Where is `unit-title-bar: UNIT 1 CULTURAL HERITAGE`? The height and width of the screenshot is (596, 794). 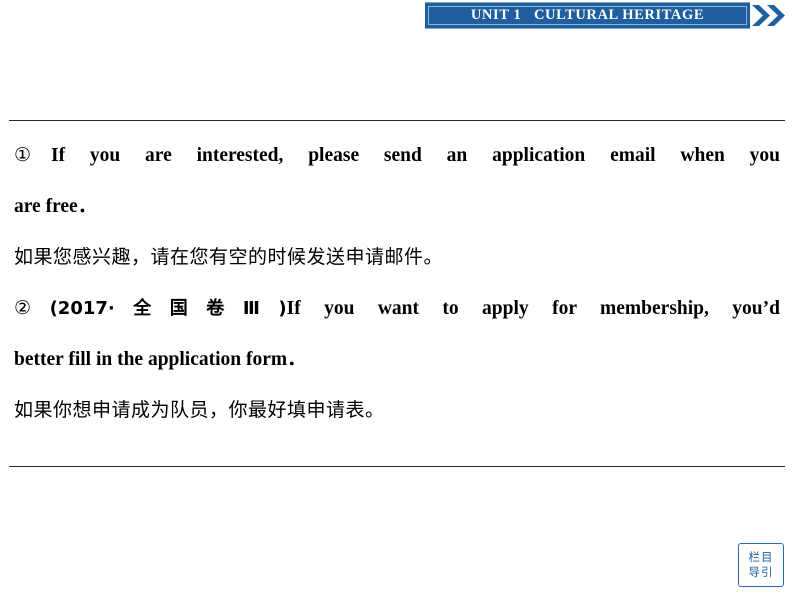 unit-title-bar: UNIT 1 CULTURAL HERITAGE is located at coordinates (587, 15).